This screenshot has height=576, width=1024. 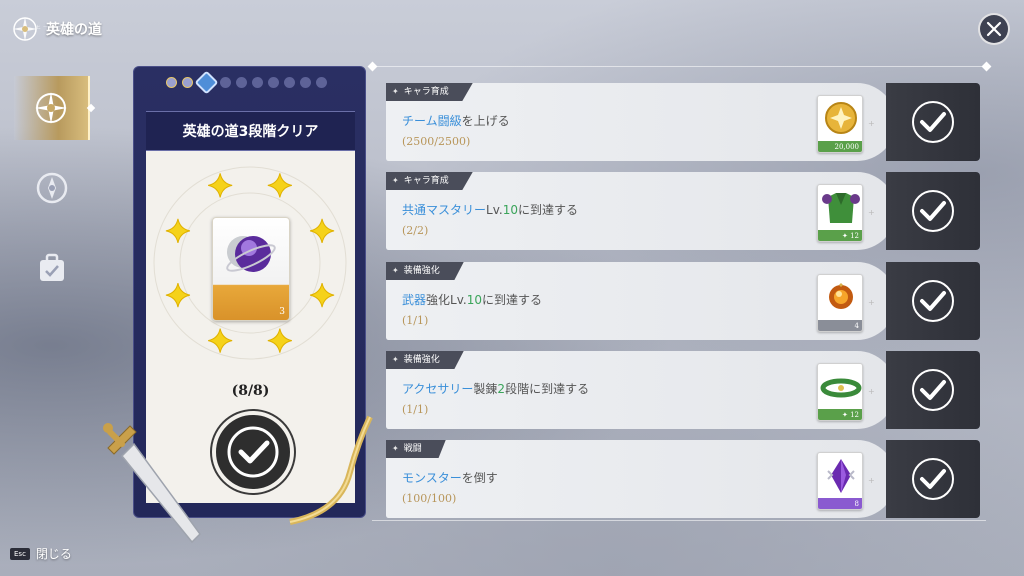 What do you see at coordinates (847, 147) in the screenshot?
I see `reward-quantity: 20,000` at bounding box center [847, 147].